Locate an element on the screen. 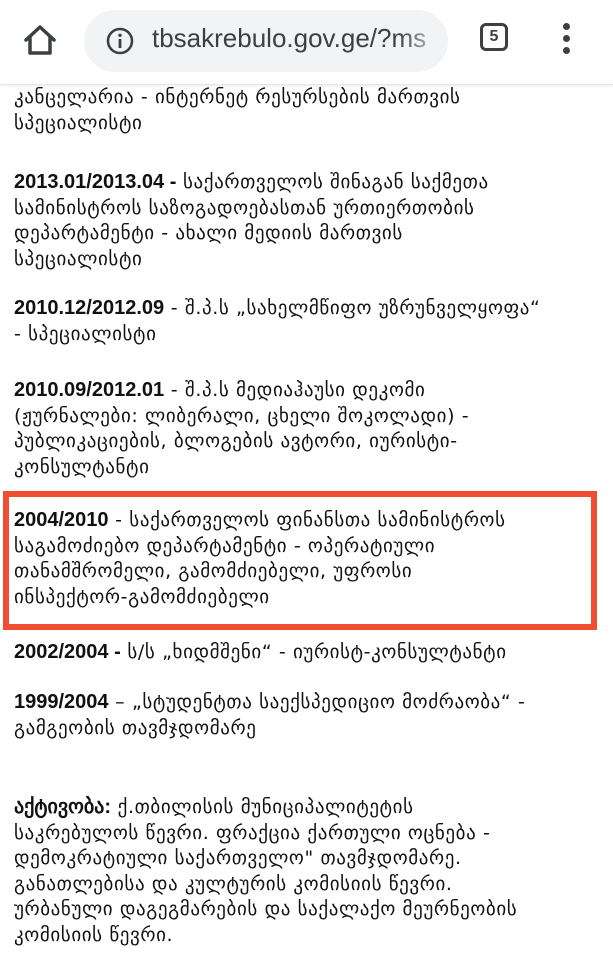  entry-text-line: საქართველოს ფინანსთა სამინისტროს is located at coordinates (317, 520).